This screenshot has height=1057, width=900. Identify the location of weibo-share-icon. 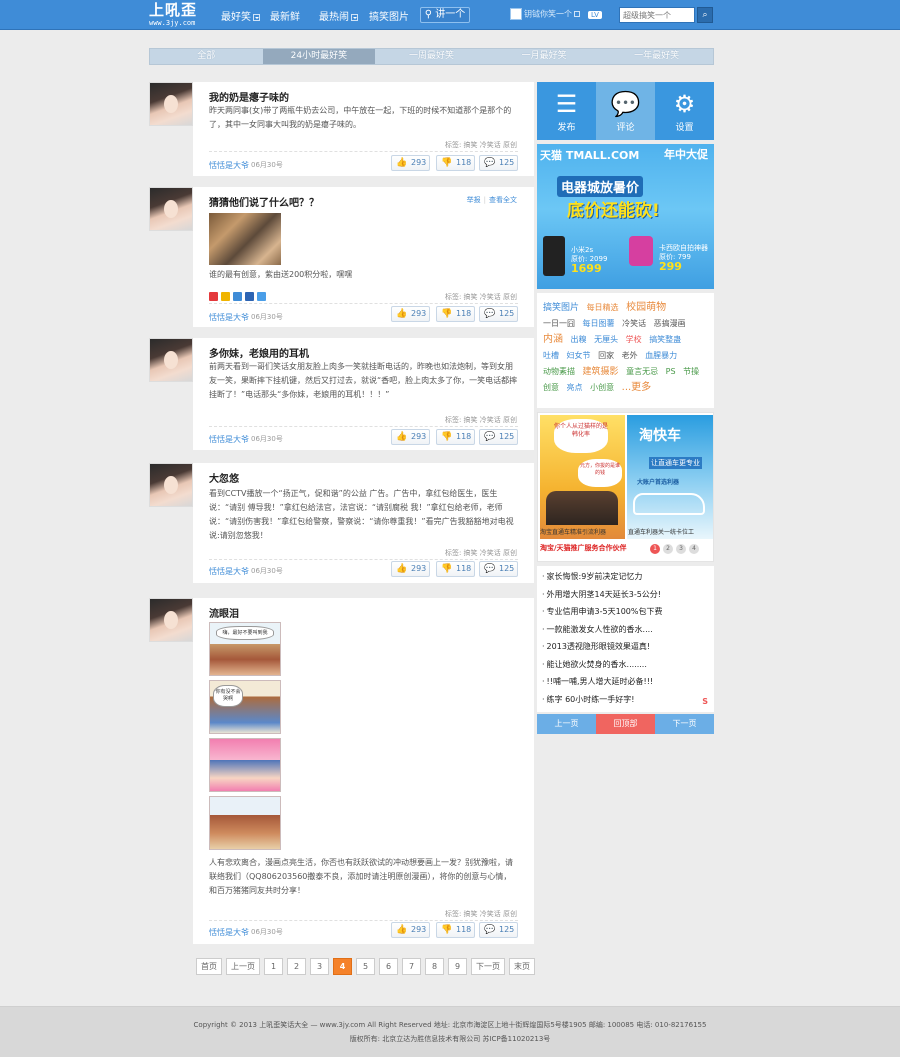
(213, 296).